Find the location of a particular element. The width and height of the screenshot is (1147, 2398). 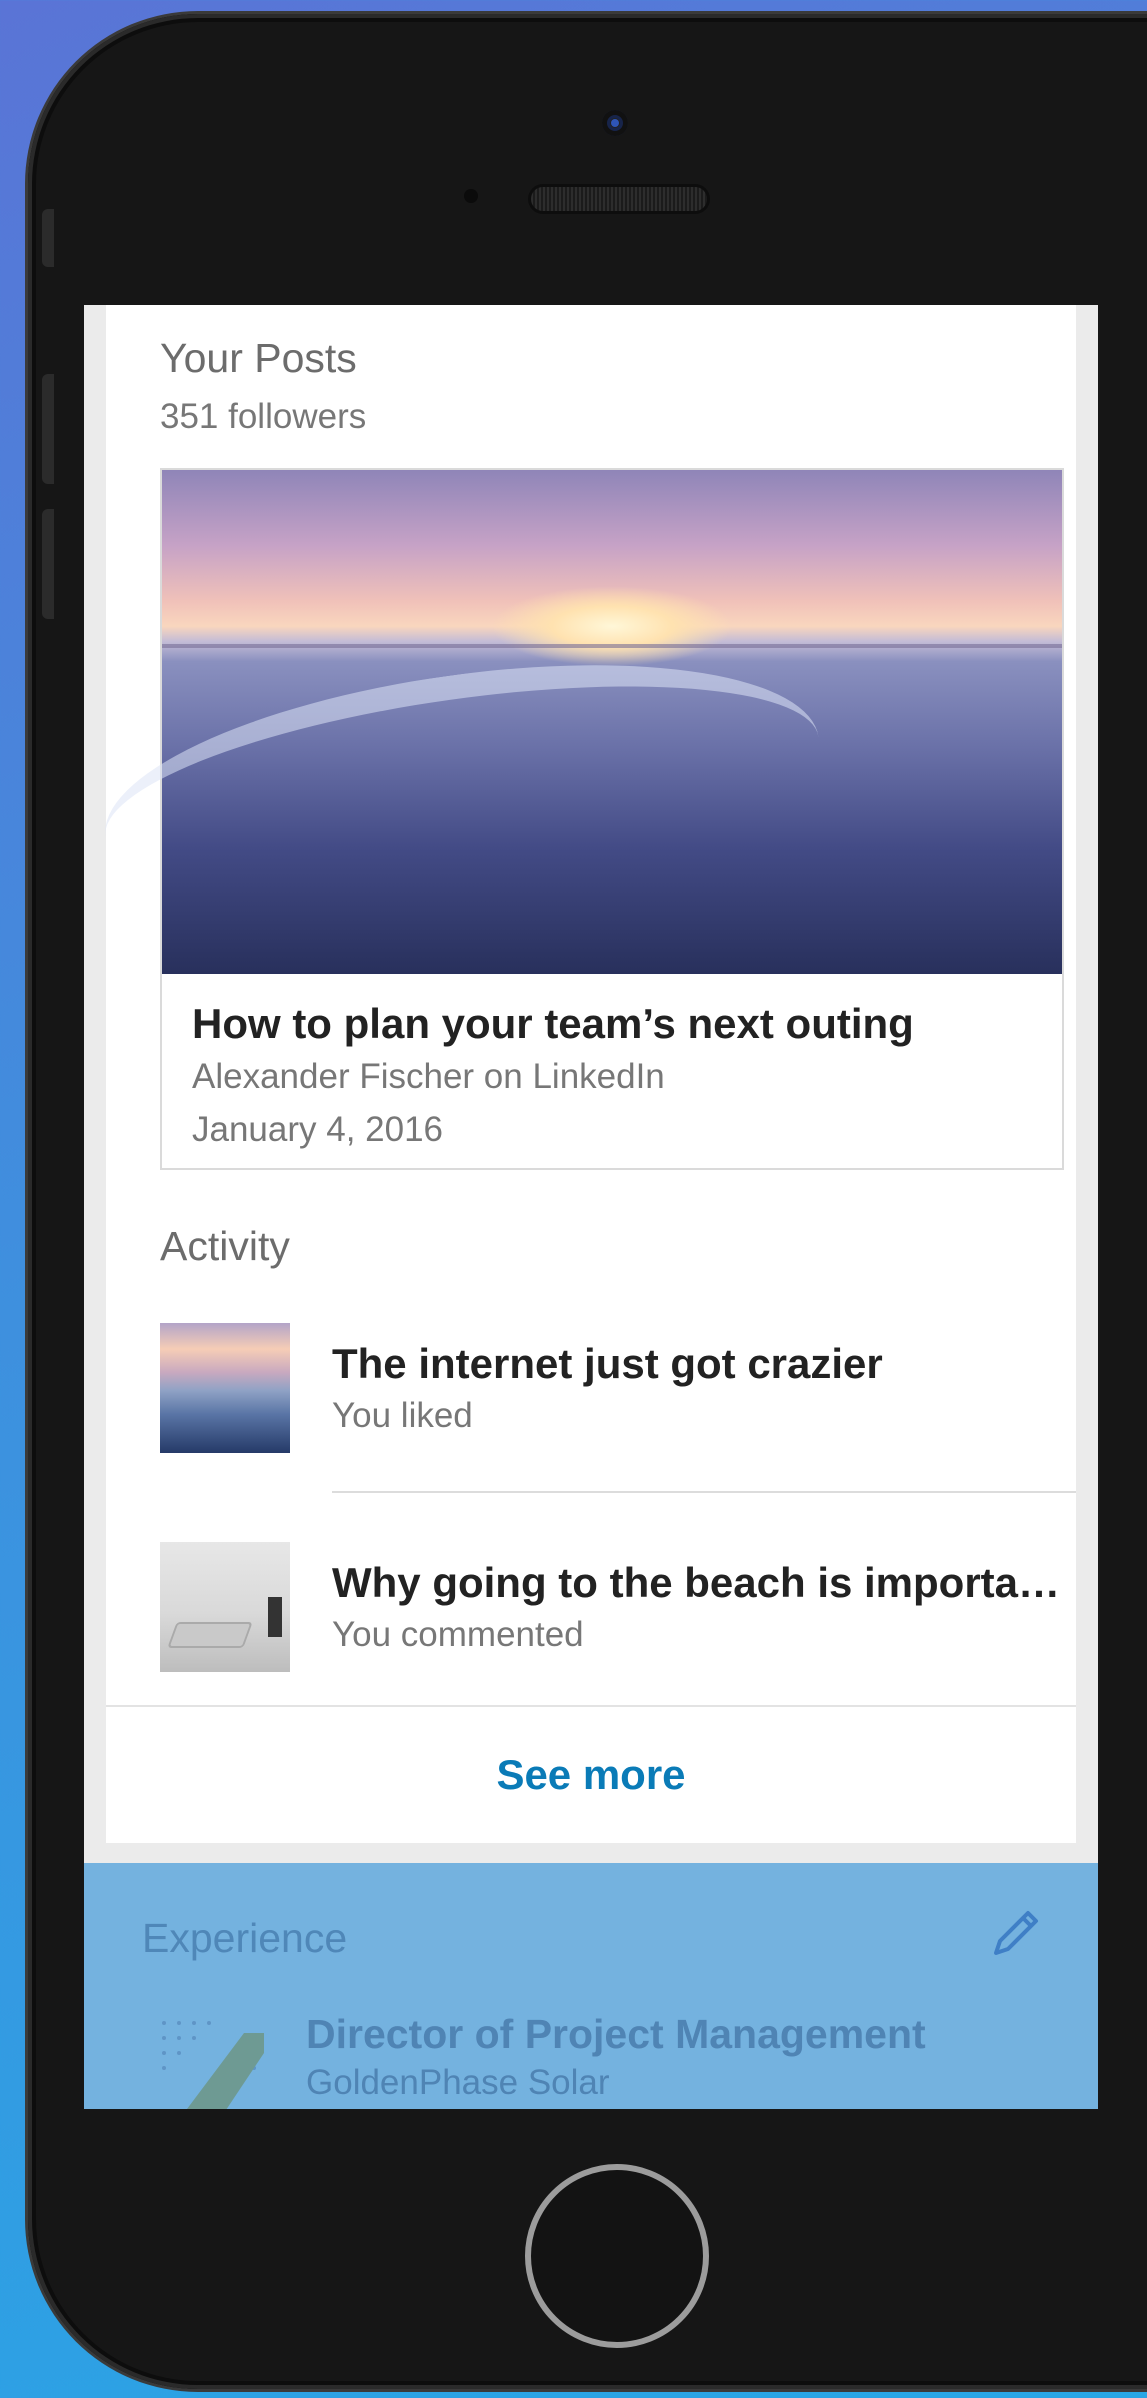

job-title: Director of Project Management is located at coordinates (616, 2034).